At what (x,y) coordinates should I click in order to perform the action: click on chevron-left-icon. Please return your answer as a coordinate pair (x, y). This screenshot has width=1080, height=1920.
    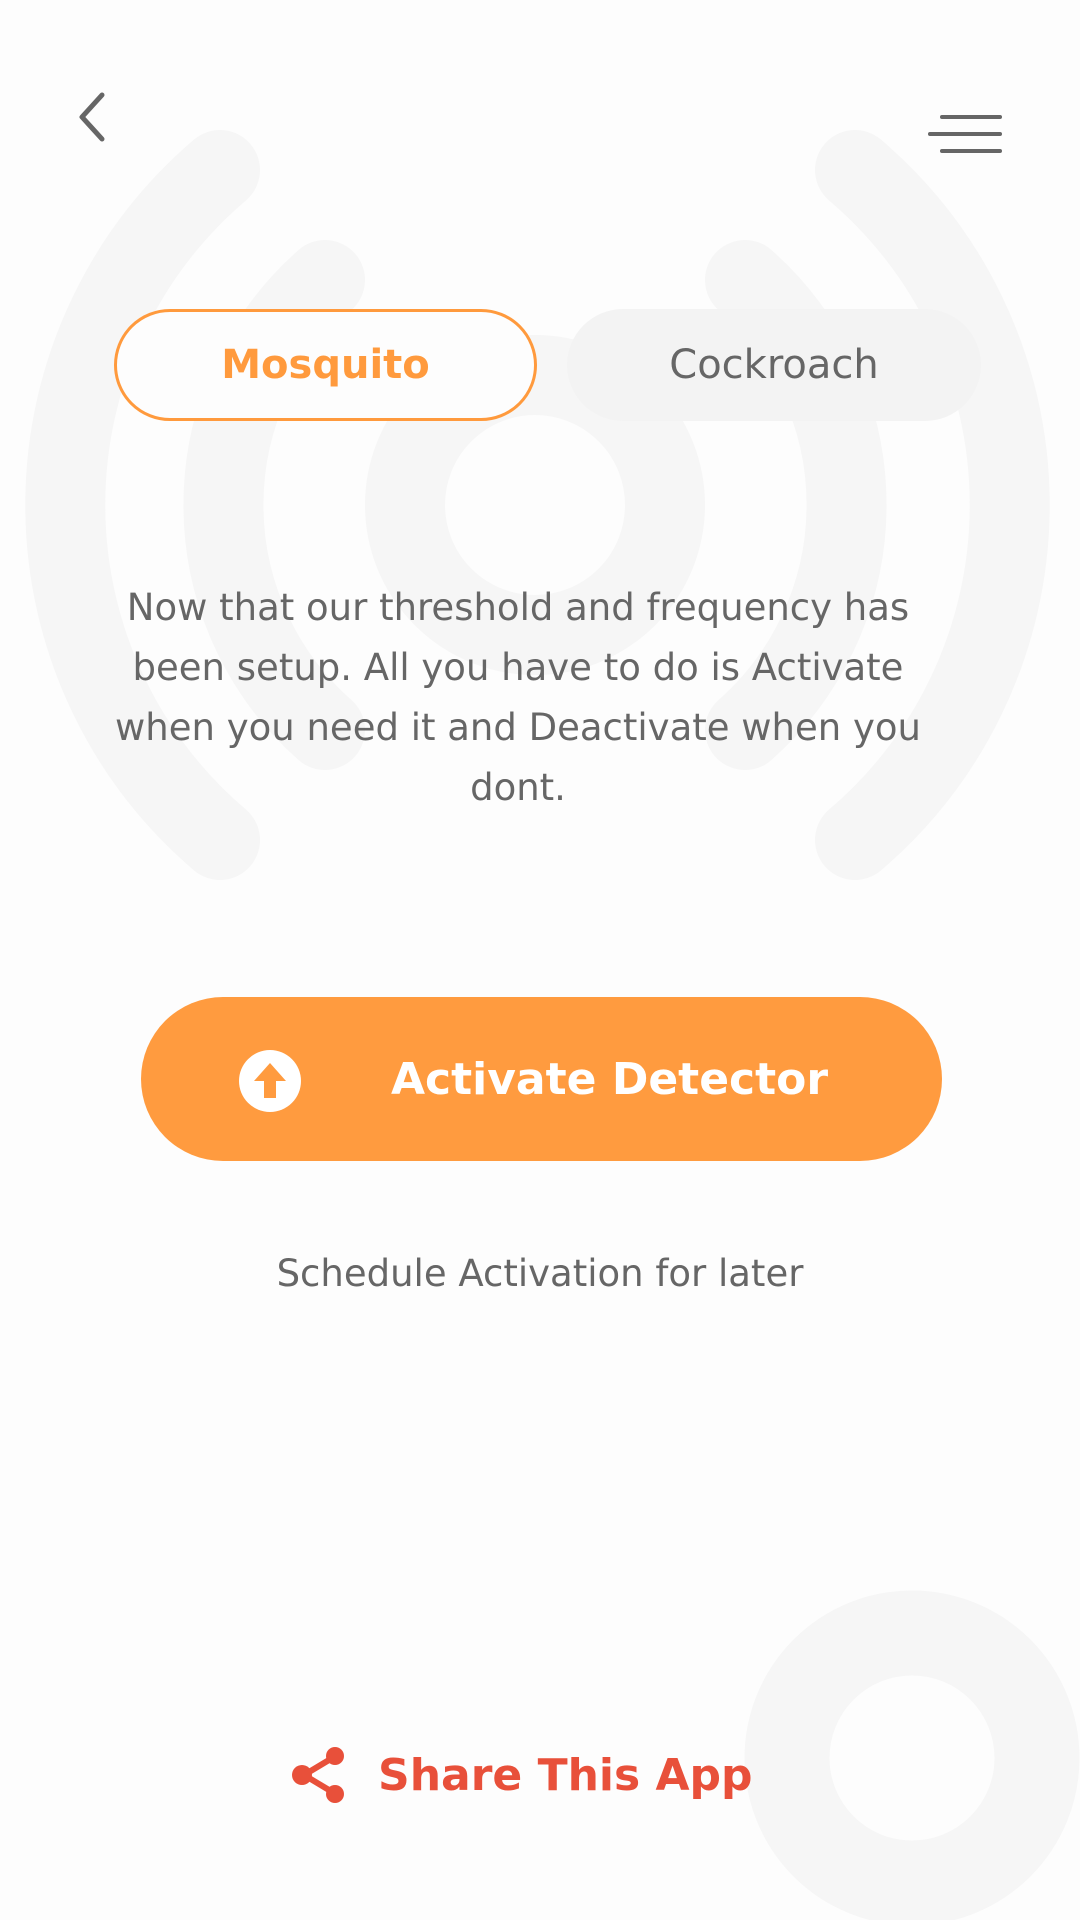
    Looking at the image, I should click on (92, 117).